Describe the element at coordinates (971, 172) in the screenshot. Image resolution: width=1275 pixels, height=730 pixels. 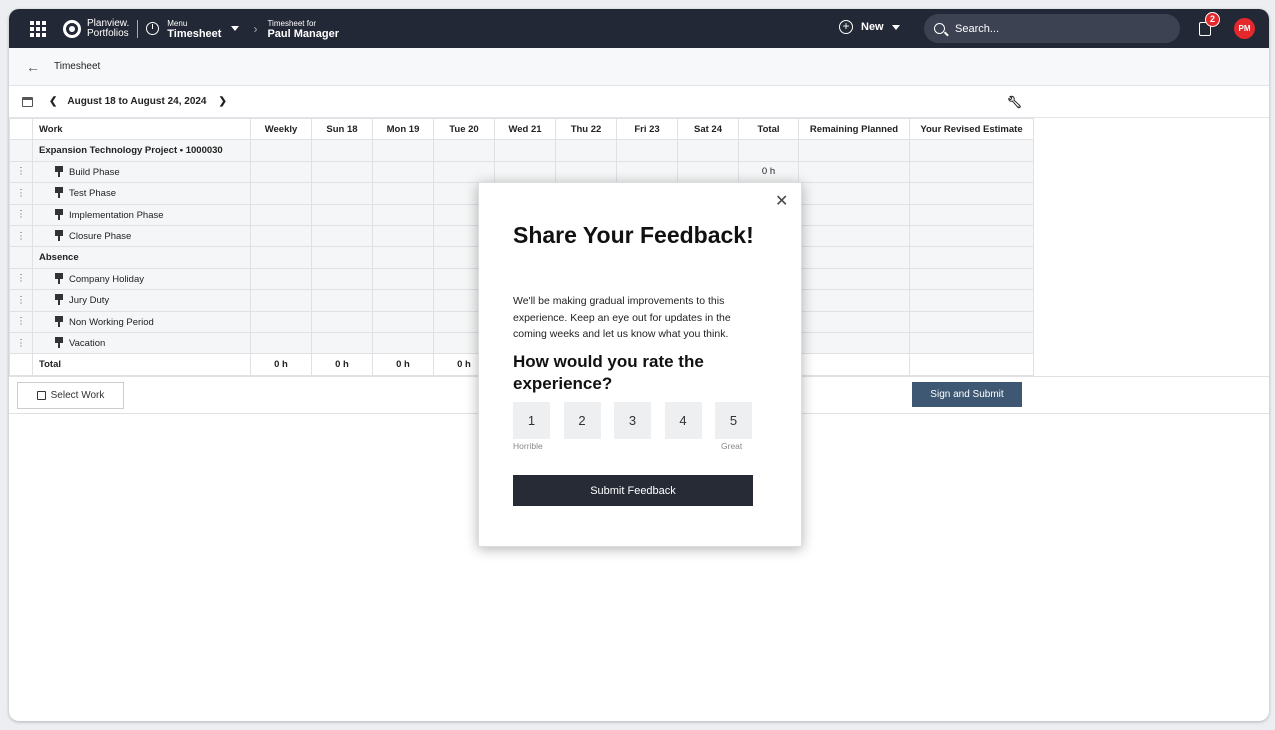
I see `estimate-cell` at that location.